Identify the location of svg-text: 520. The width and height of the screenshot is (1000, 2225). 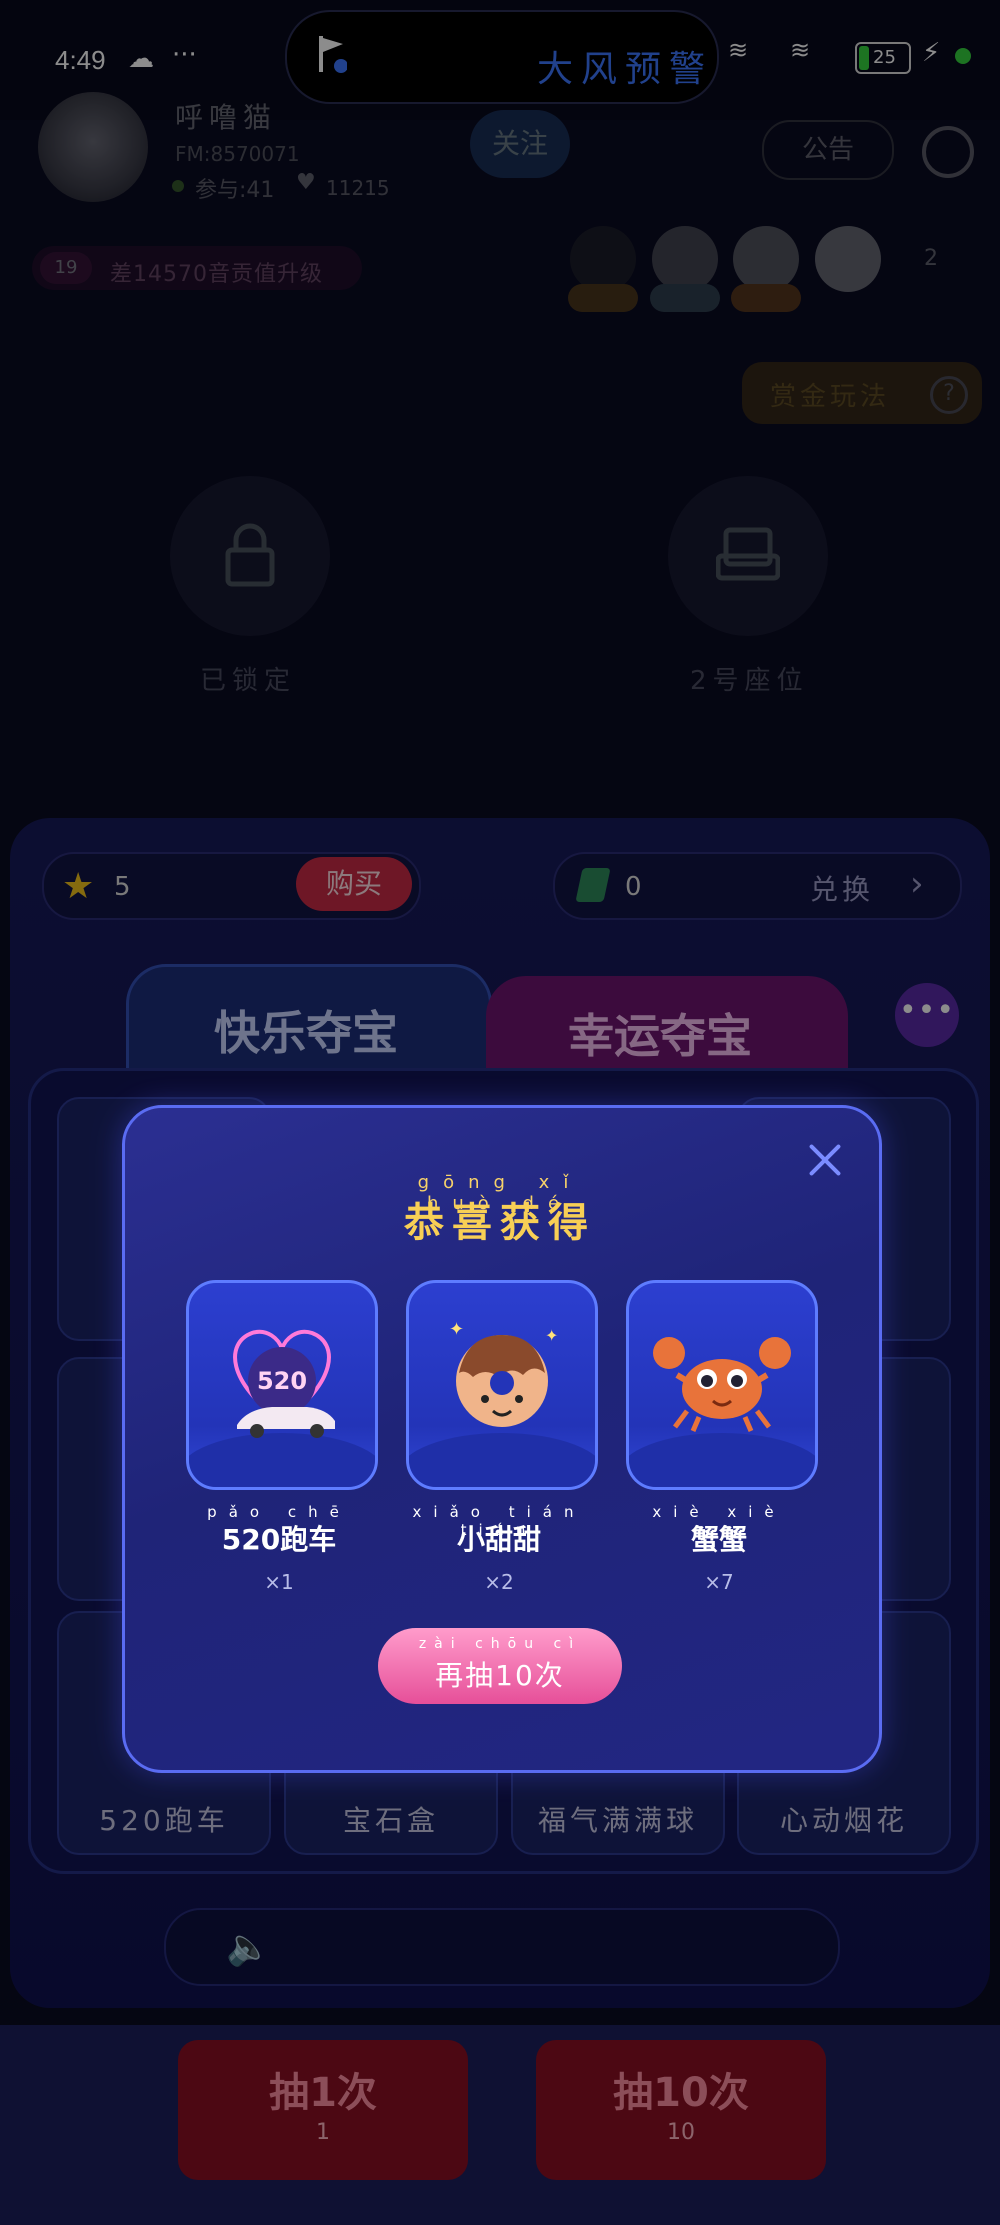
(282, 1381).